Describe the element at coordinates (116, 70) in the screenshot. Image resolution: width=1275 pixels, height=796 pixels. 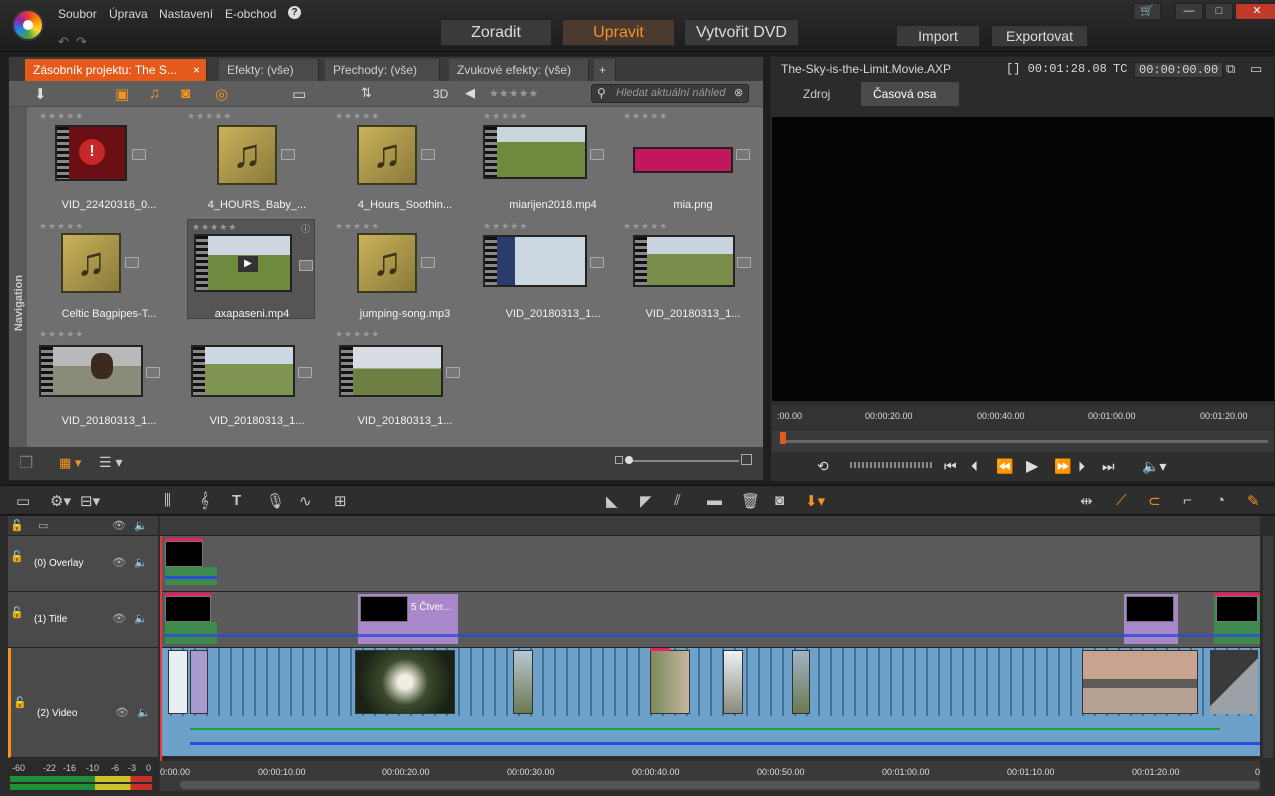
I see `tab-project-bin: Zásobník projektu: The S... ×` at that location.